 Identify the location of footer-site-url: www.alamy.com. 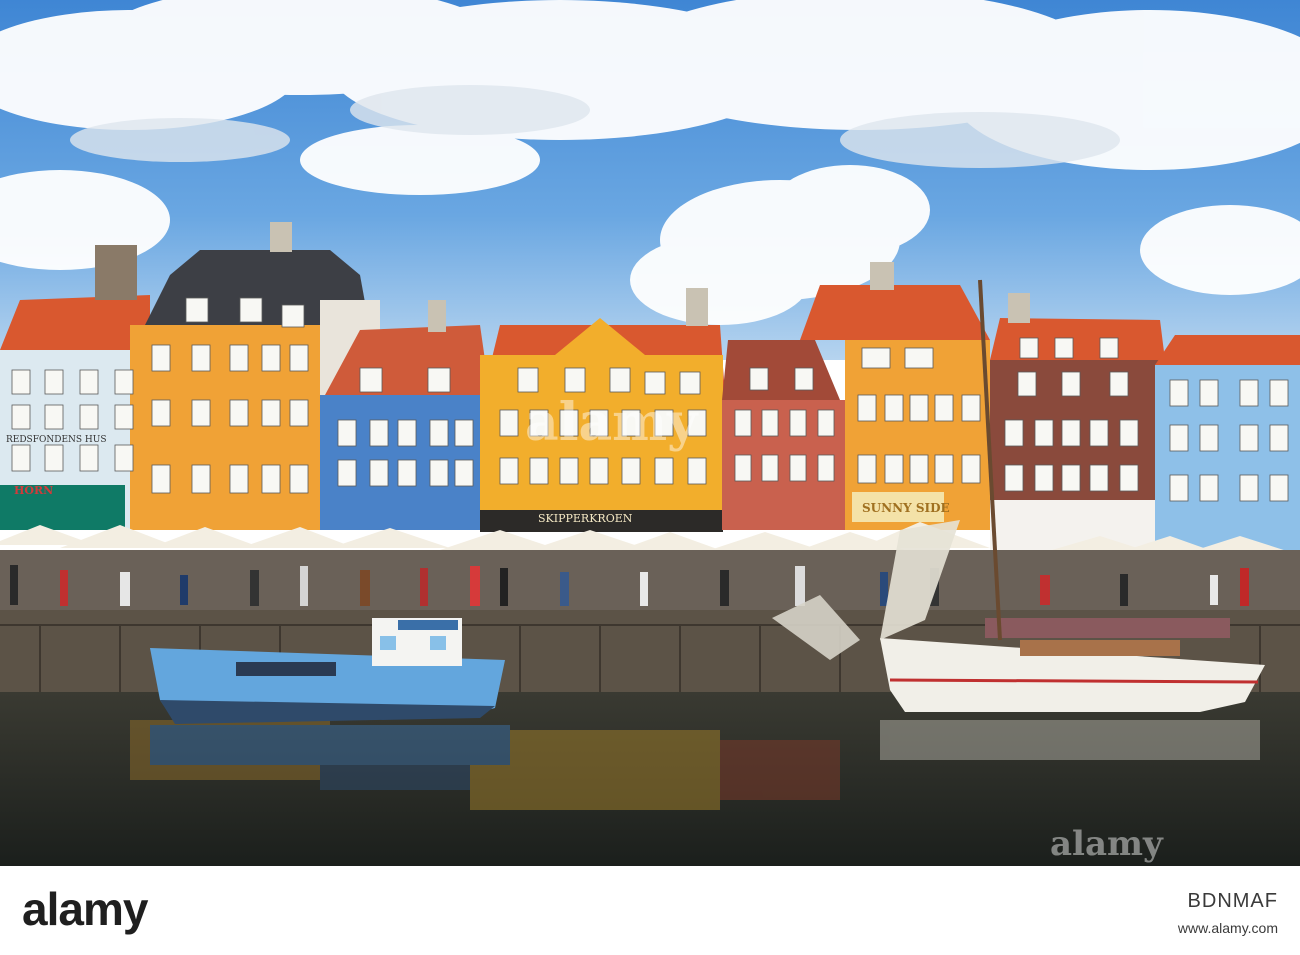
(1227, 928).